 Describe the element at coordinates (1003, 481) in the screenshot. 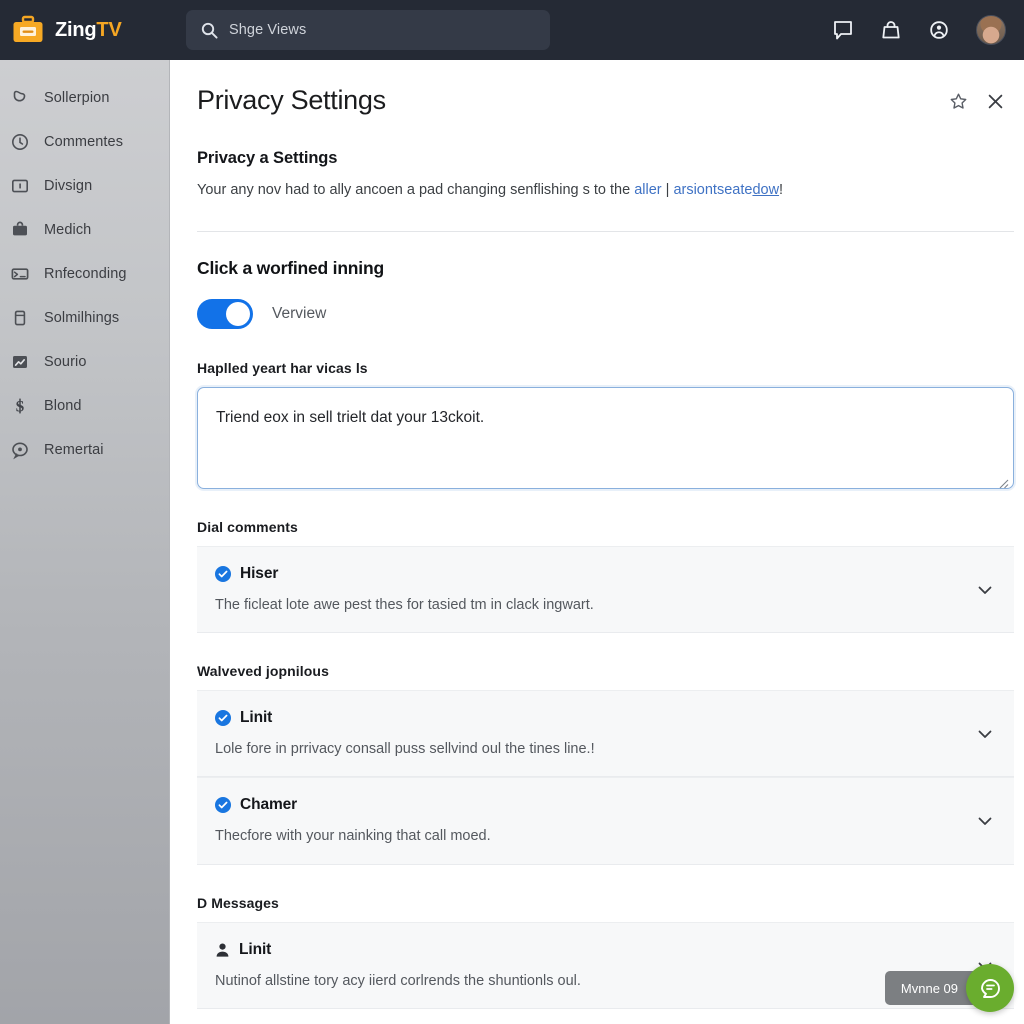

I see `resize-handle` at that location.